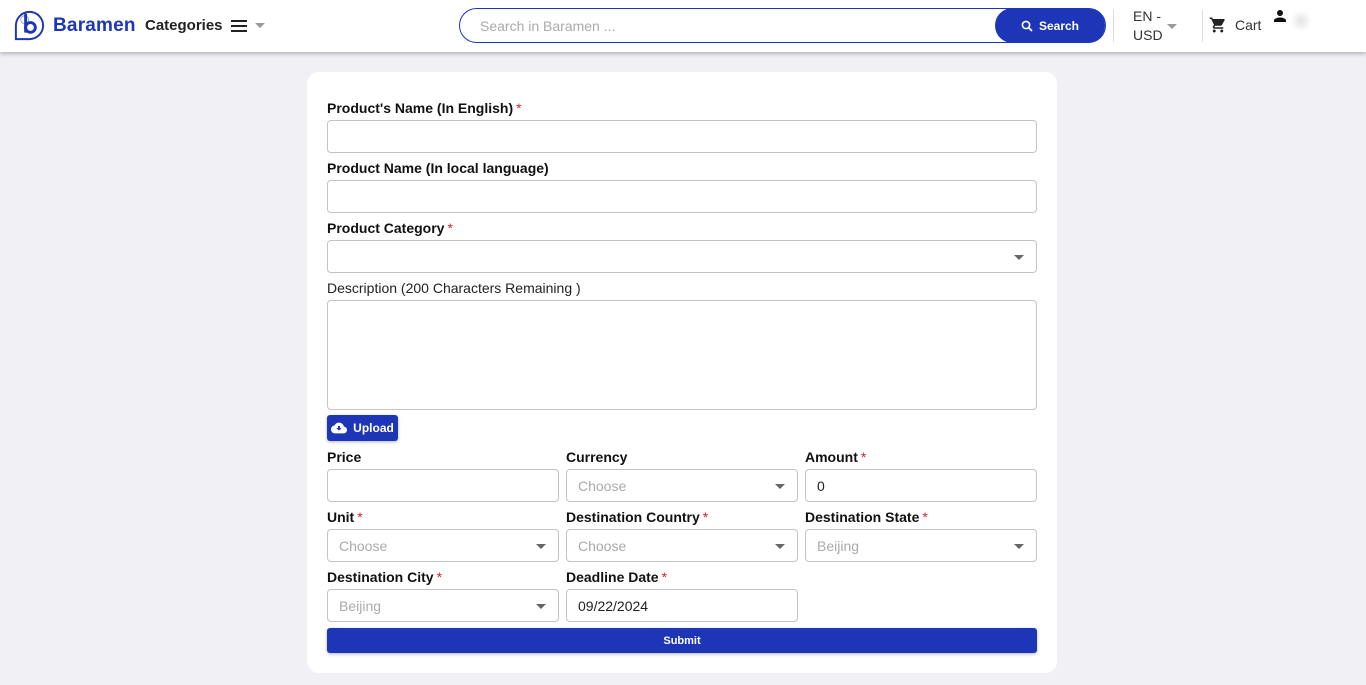 Image resolution: width=1366 pixels, height=685 pixels. I want to click on currency-label: Currency, so click(597, 457).